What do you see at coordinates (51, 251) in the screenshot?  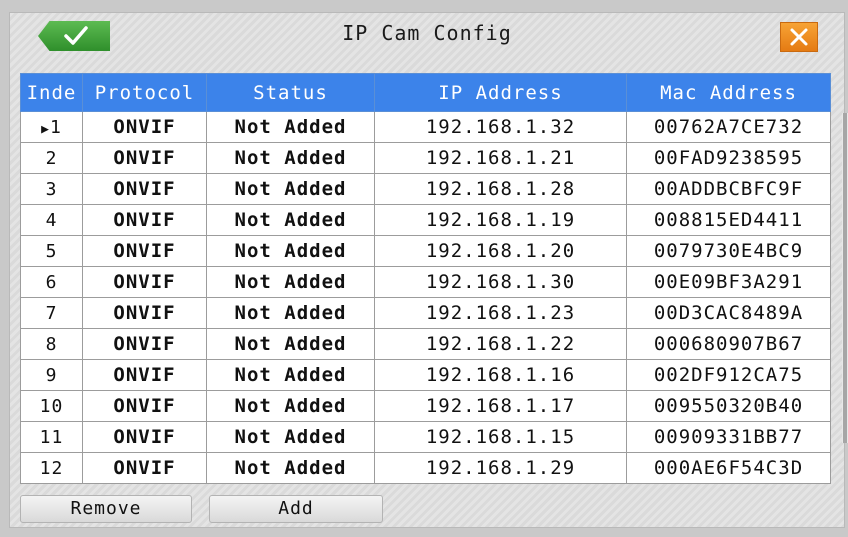 I see `index-cell: 5` at bounding box center [51, 251].